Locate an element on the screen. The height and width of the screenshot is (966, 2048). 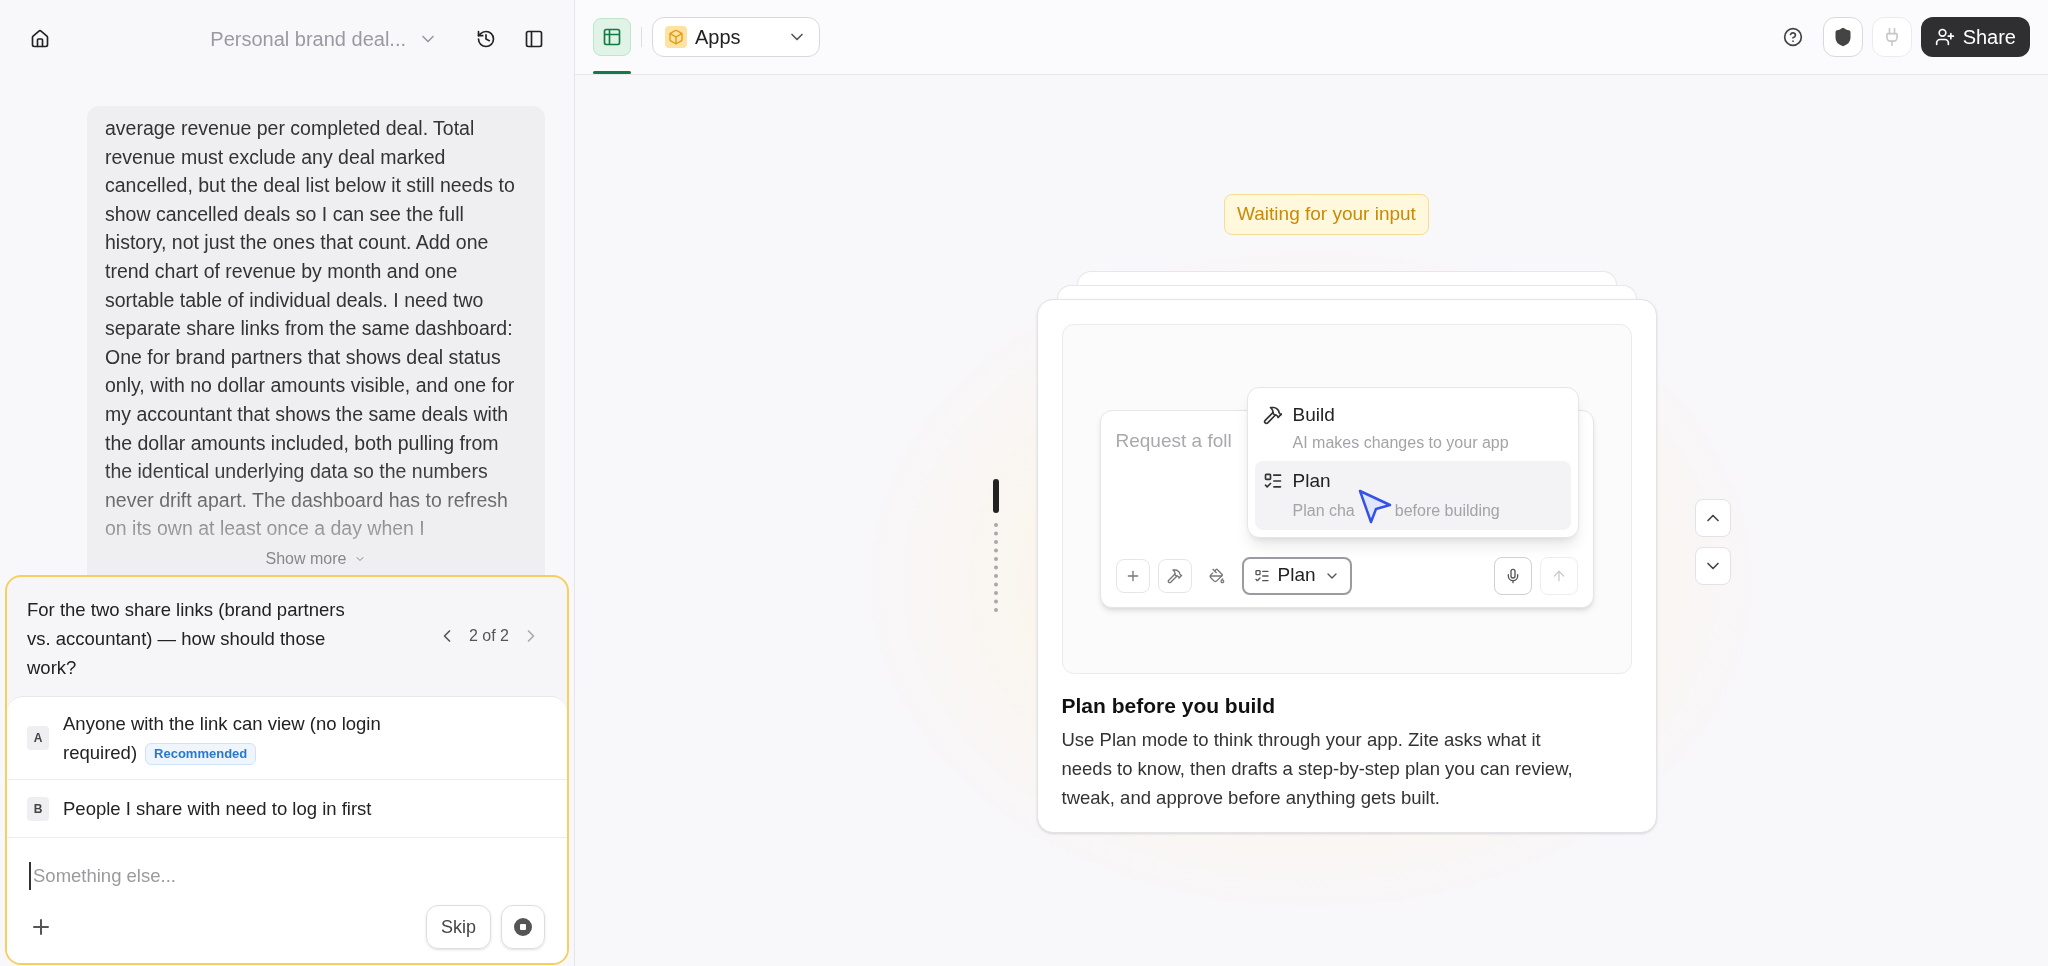
option-letter: B is located at coordinates (38, 808).